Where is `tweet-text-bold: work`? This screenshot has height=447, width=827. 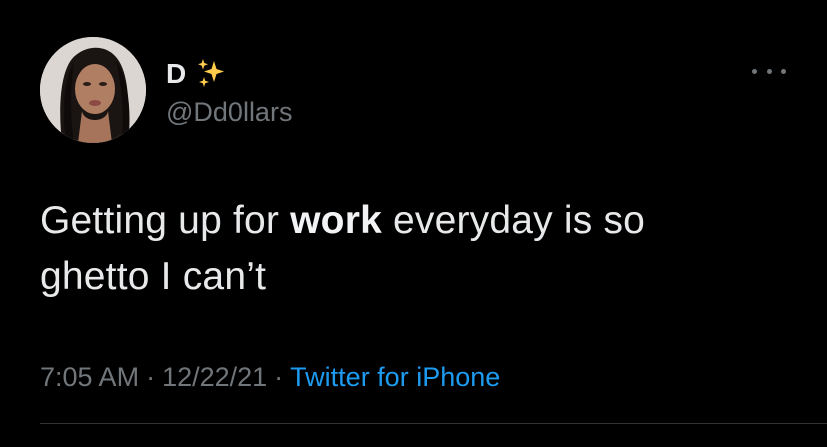 tweet-text-bold: work is located at coordinates (336, 220).